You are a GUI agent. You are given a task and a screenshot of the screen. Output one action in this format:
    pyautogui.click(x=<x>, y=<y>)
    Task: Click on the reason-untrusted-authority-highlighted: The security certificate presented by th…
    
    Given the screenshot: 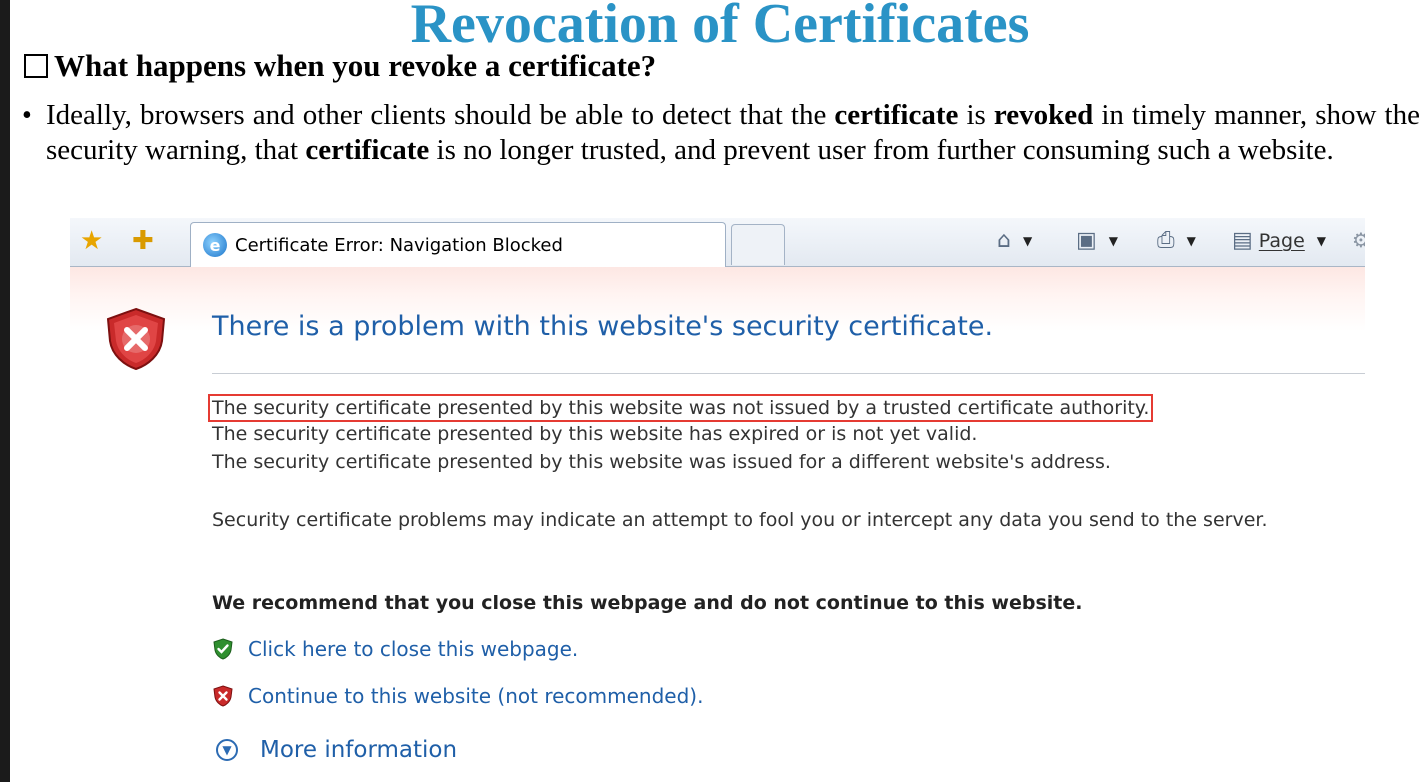 What is the action you would take?
    pyautogui.click(x=681, y=408)
    